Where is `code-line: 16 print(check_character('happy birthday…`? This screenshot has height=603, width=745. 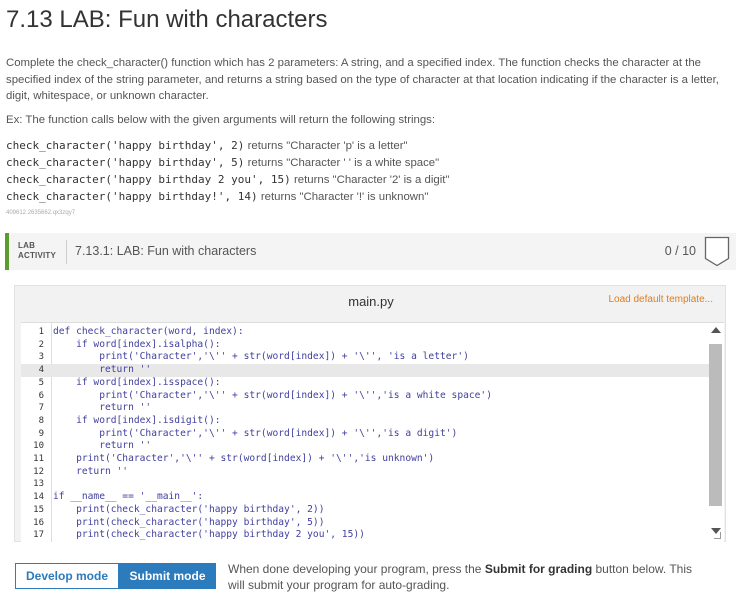
code-line: 16 print(check_character('happy birthday… is located at coordinates (365, 523).